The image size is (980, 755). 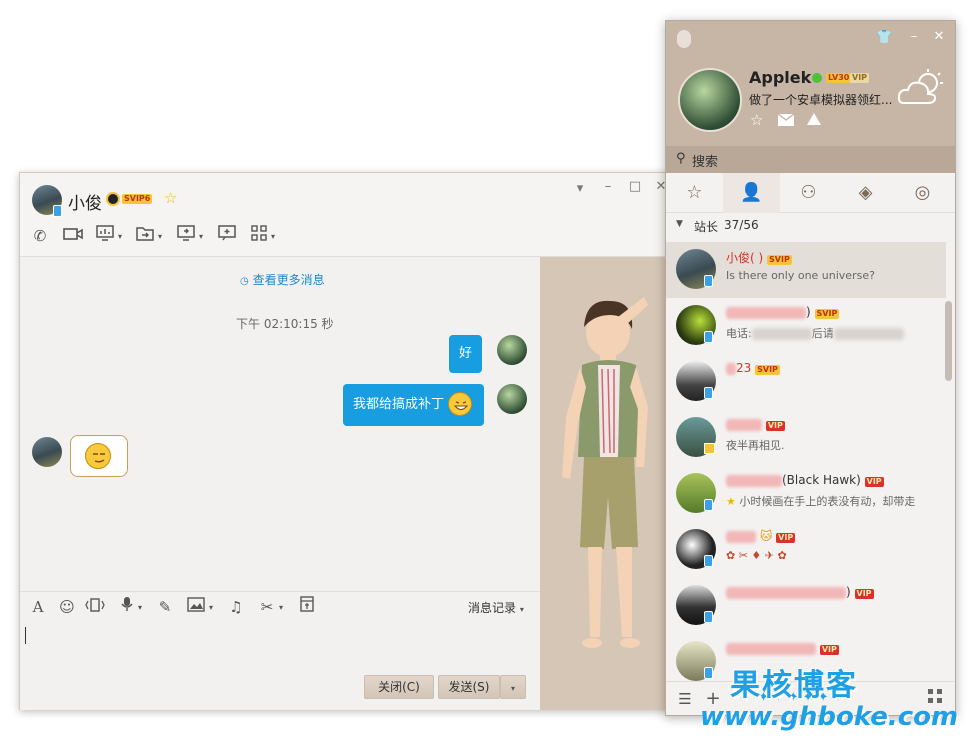 I want to click on message-history-label: 消息记录, so click(x=492, y=608).